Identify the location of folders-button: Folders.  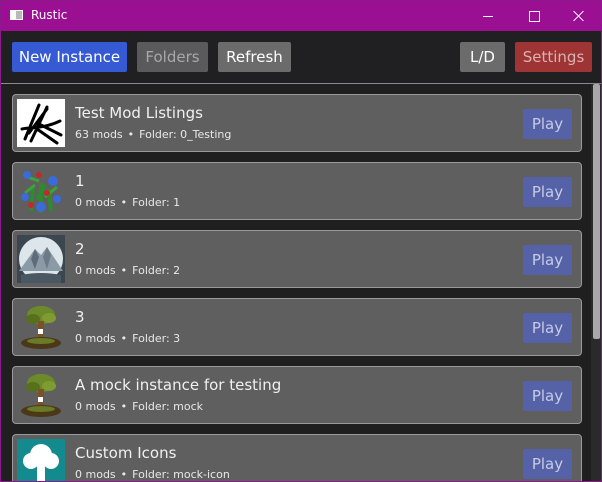
(172, 57).